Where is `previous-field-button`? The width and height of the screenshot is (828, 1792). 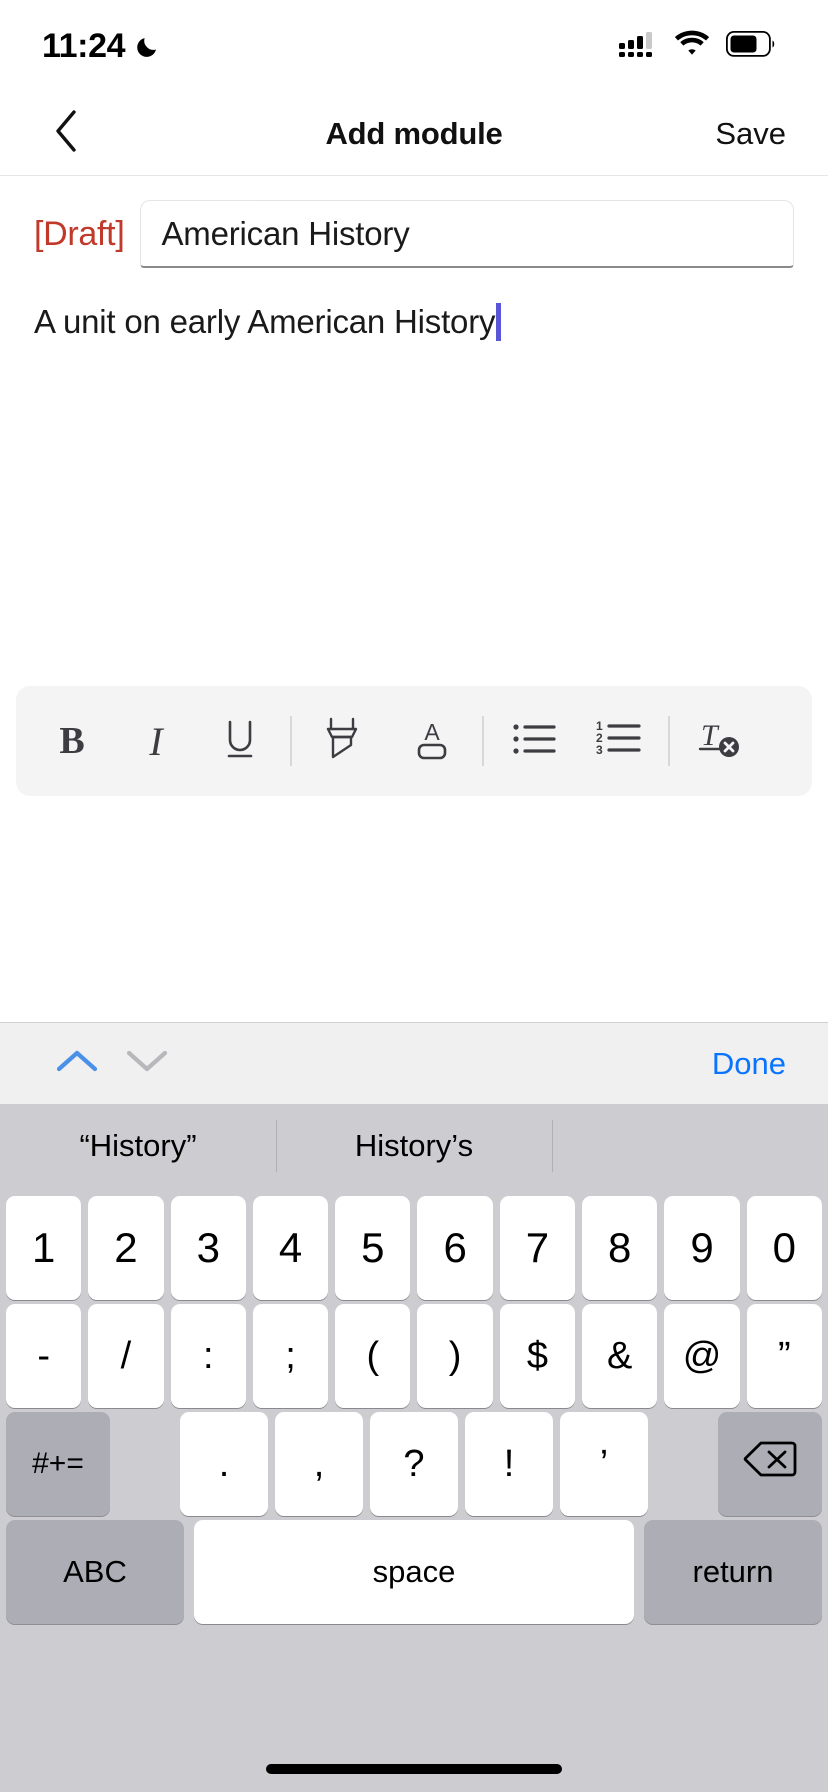
previous-field-button is located at coordinates (77, 1064).